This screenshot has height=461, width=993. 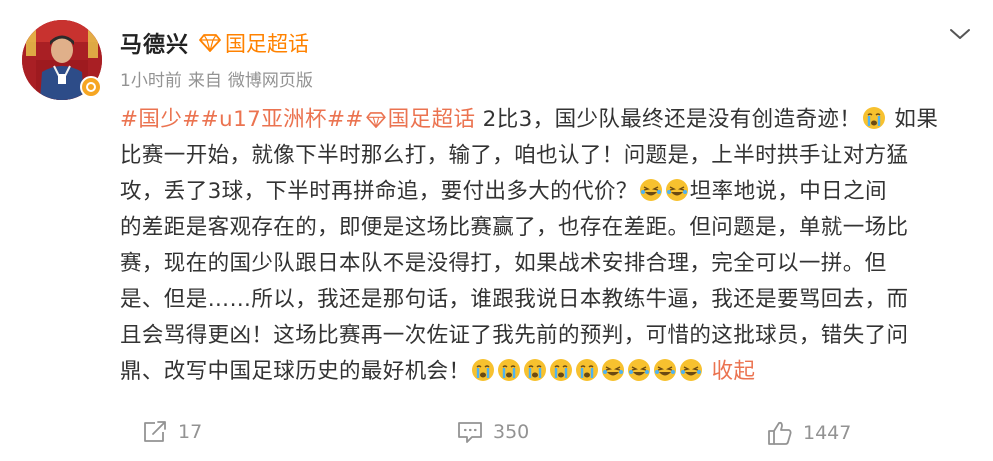 What do you see at coordinates (514, 155) in the screenshot?
I see `content-line-2: 比赛一开始，就像下半时那么打，输了，咱也认了！问题是，上半时拱手让对方猛` at bounding box center [514, 155].